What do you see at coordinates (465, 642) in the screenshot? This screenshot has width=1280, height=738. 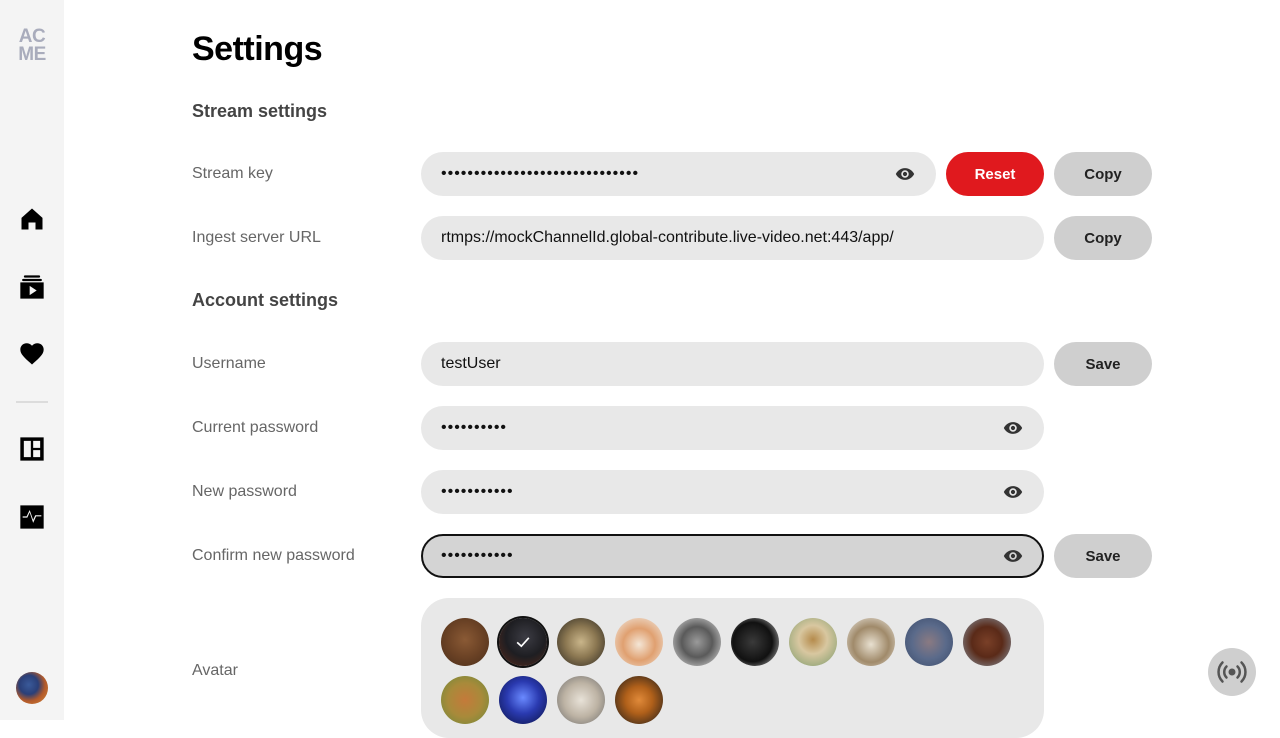 I see `avatar-option-bear` at bounding box center [465, 642].